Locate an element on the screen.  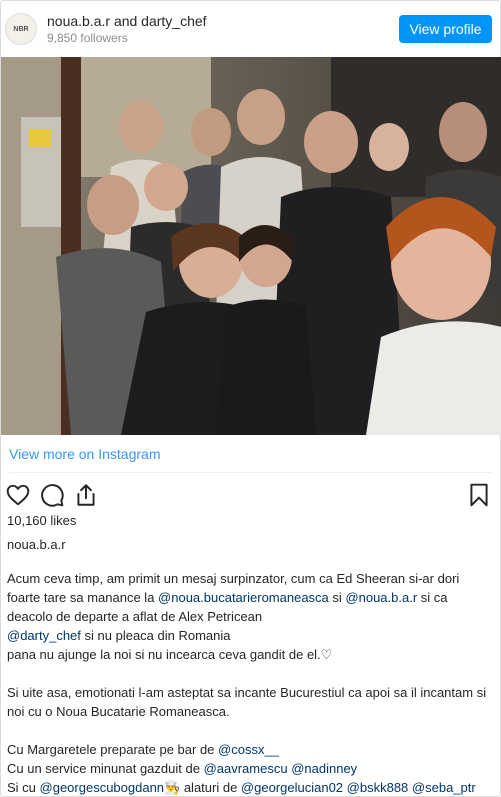
comment-icon is located at coordinates (52, 495).